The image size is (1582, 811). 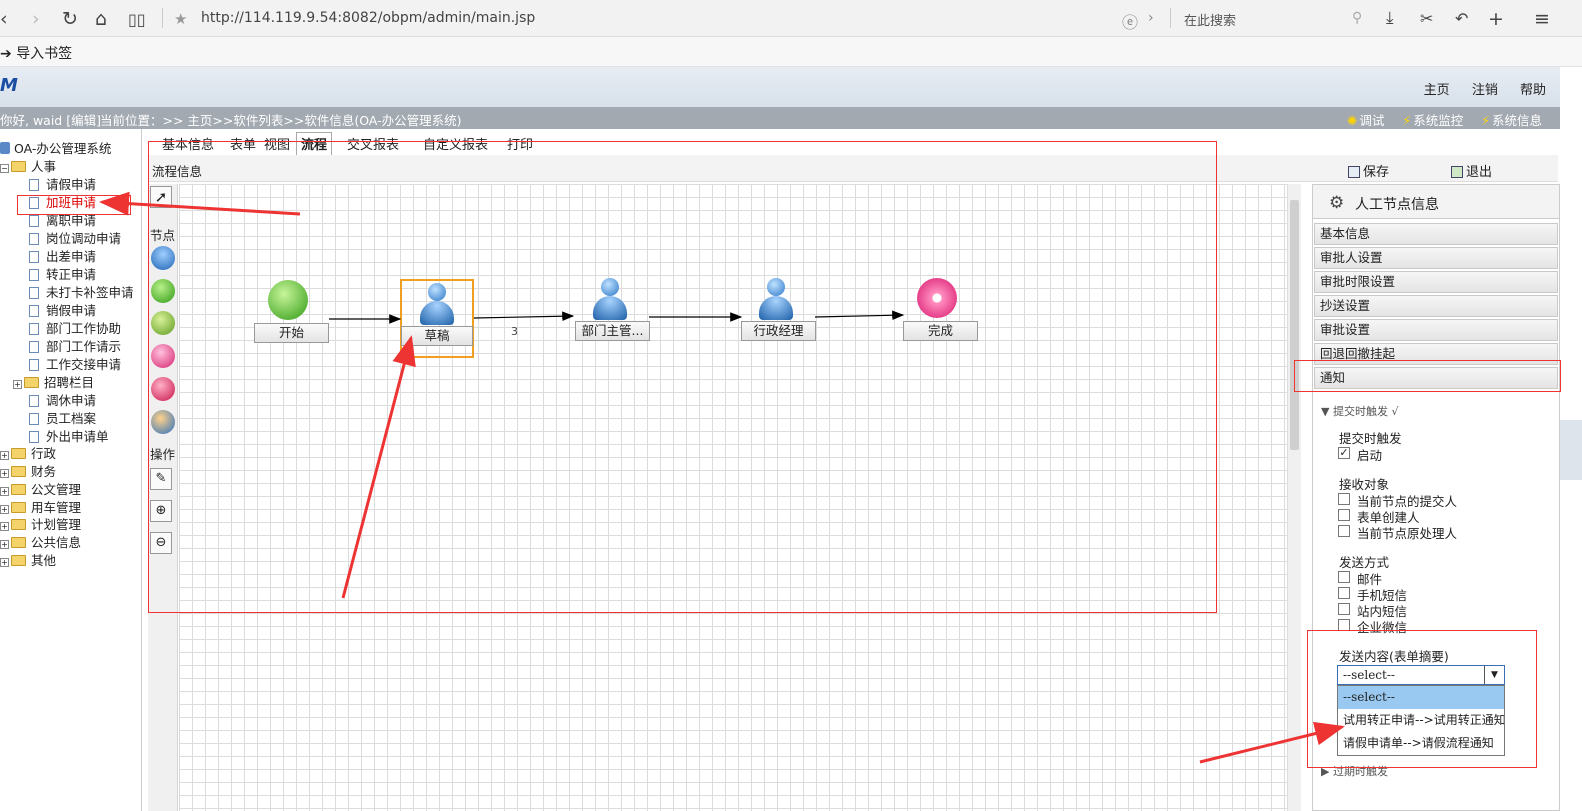 What do you see at coordinates (1368, 170) in the screenshot?
I see `save-button: 保存` at bounding box center [1368, 170].